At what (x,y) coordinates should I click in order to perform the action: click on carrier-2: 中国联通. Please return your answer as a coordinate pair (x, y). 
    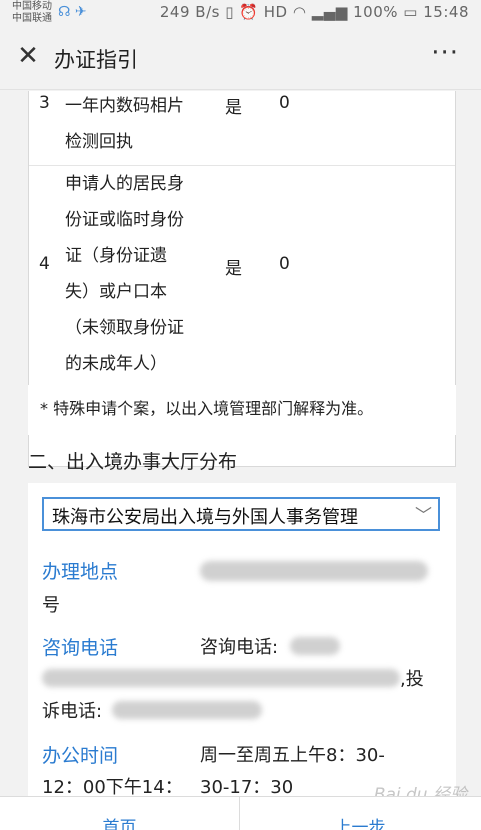
    Looking at the image, I should click on (32, 18).